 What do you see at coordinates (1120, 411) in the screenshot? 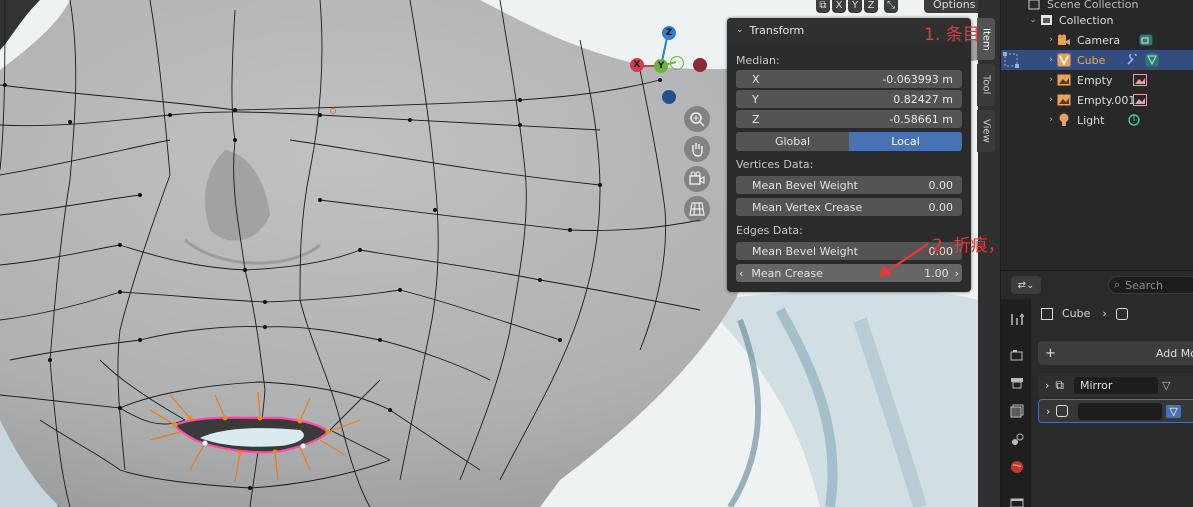
I see `subdivision-name-field` at bounding box center [1120, 411].